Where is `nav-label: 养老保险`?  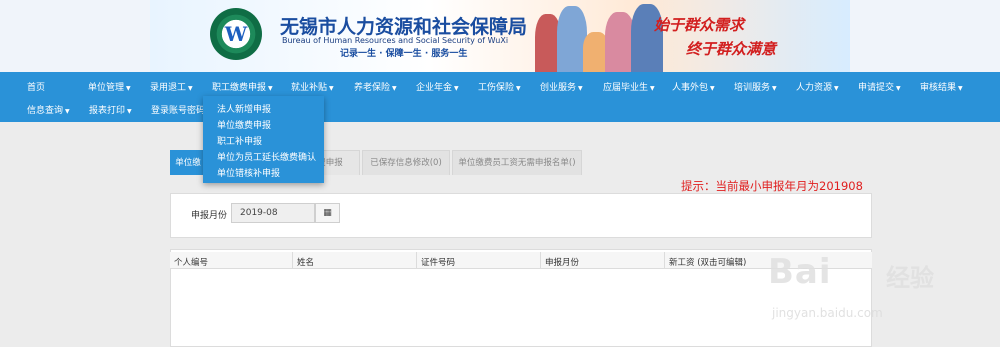 nav-label: 养老保险 is located at coordinates (372, 88).